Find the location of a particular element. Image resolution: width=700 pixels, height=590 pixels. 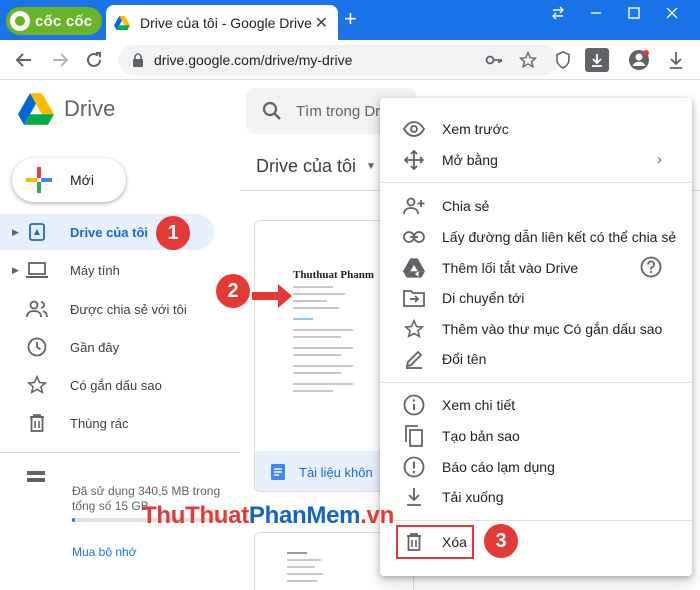

menu-item-label: Xem trước is located at coordinates (475, 129).